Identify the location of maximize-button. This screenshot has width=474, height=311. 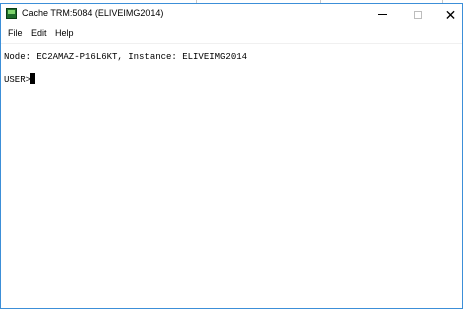
(417, 14).